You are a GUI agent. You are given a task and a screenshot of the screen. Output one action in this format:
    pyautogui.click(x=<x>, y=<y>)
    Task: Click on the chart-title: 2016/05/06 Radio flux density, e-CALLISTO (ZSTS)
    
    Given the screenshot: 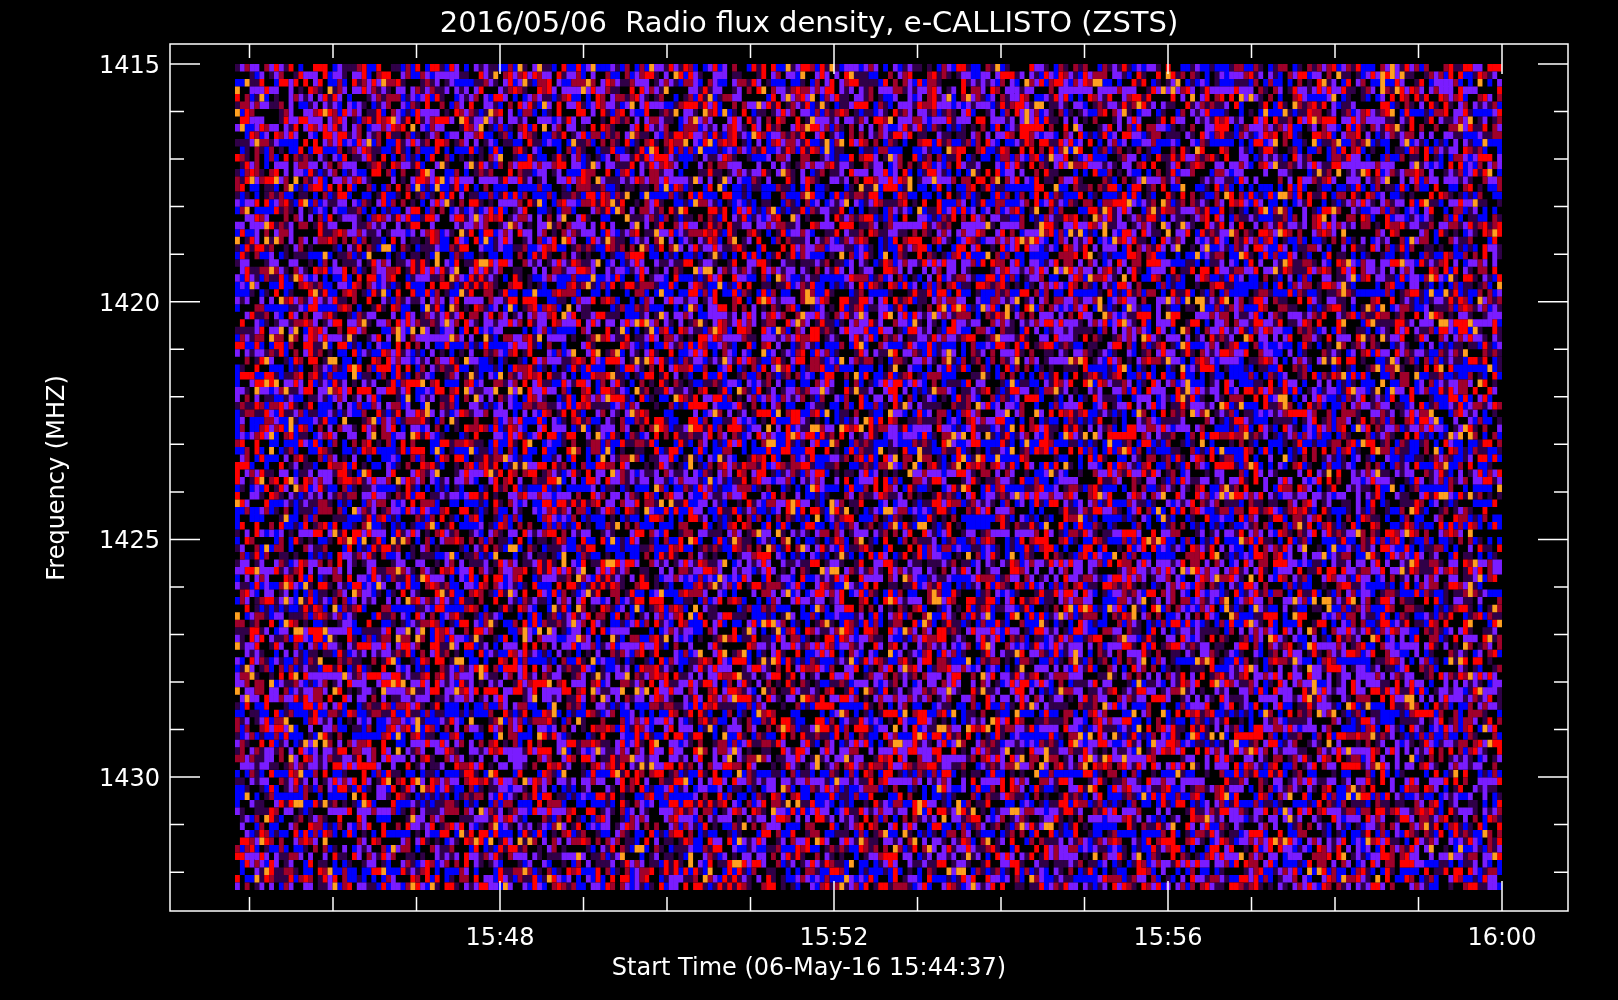 What is the action you would take?
    pyautogui.click(x=809, y=22)
    